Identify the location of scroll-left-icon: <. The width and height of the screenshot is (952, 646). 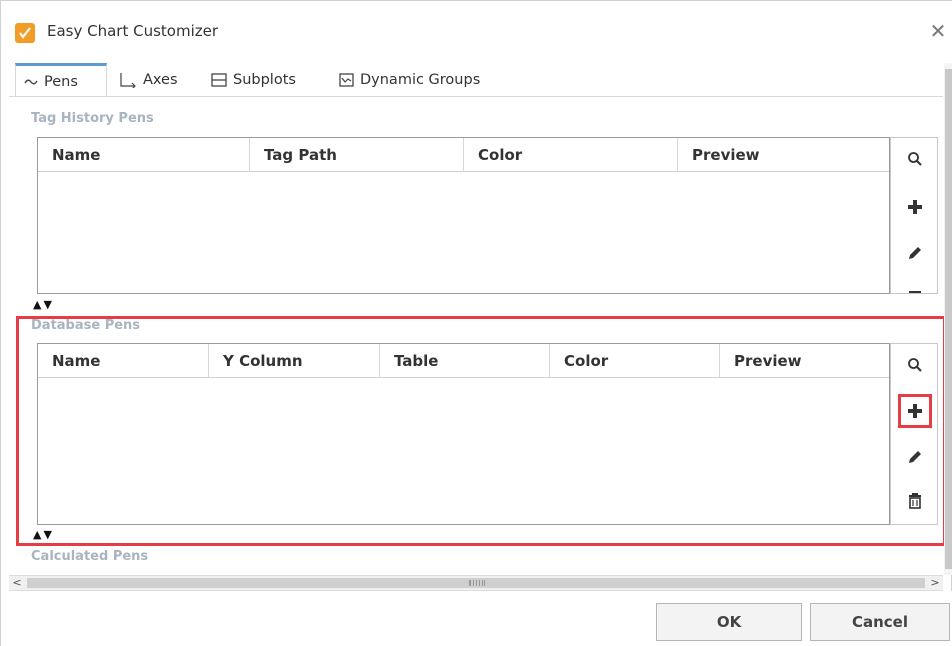
(17, 583).